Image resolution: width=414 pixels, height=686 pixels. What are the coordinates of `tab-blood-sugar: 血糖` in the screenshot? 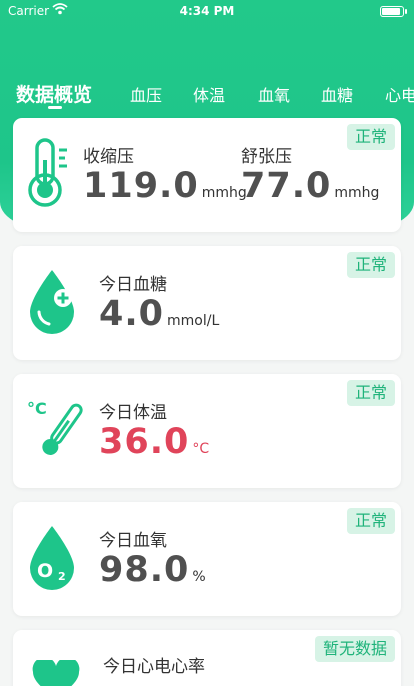 It's located at (337, 94).